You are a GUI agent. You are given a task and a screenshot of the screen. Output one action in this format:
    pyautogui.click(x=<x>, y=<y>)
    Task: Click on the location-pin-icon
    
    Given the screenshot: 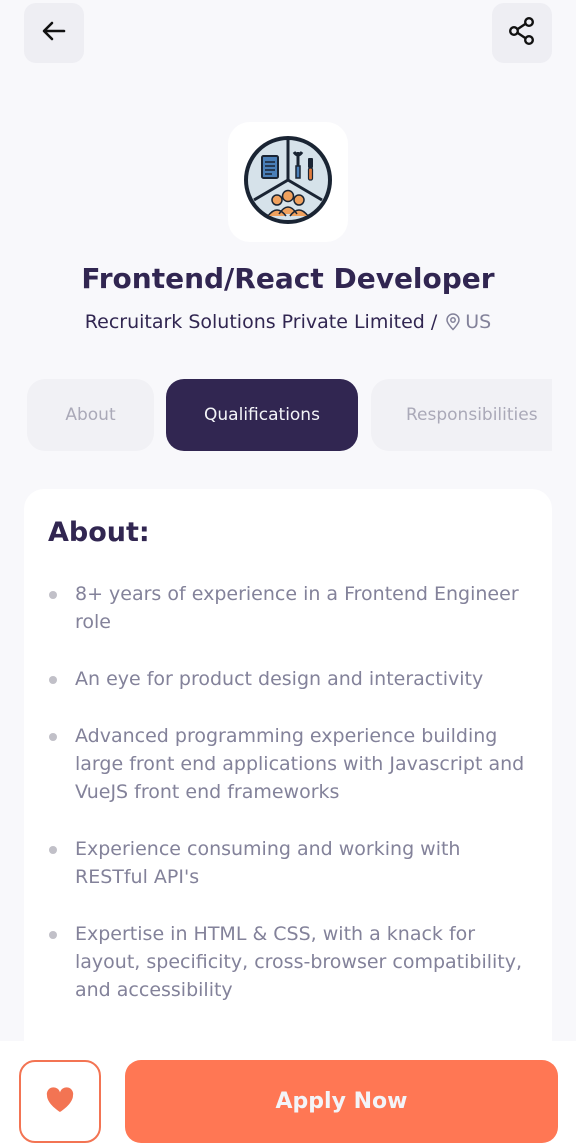 What is the action you would take?
    pyautogui.click(x=453, y=322)
    